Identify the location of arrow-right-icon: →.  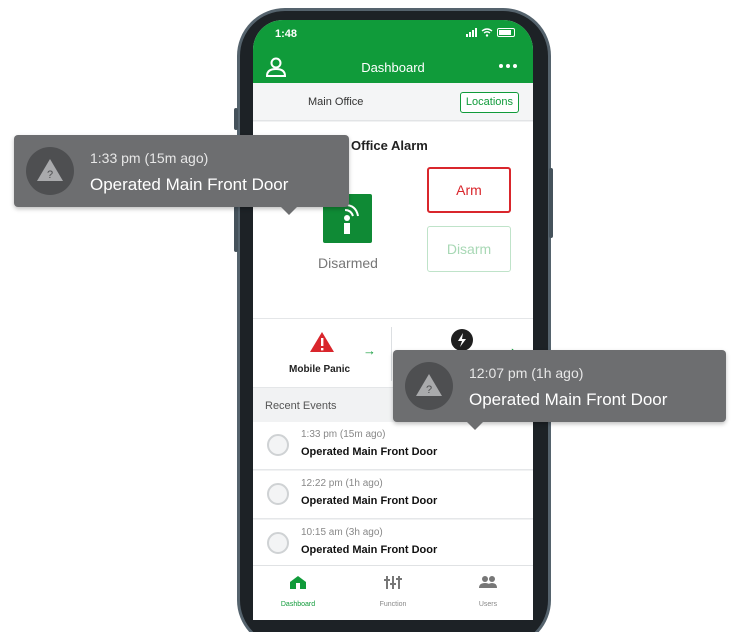
(369, 350).